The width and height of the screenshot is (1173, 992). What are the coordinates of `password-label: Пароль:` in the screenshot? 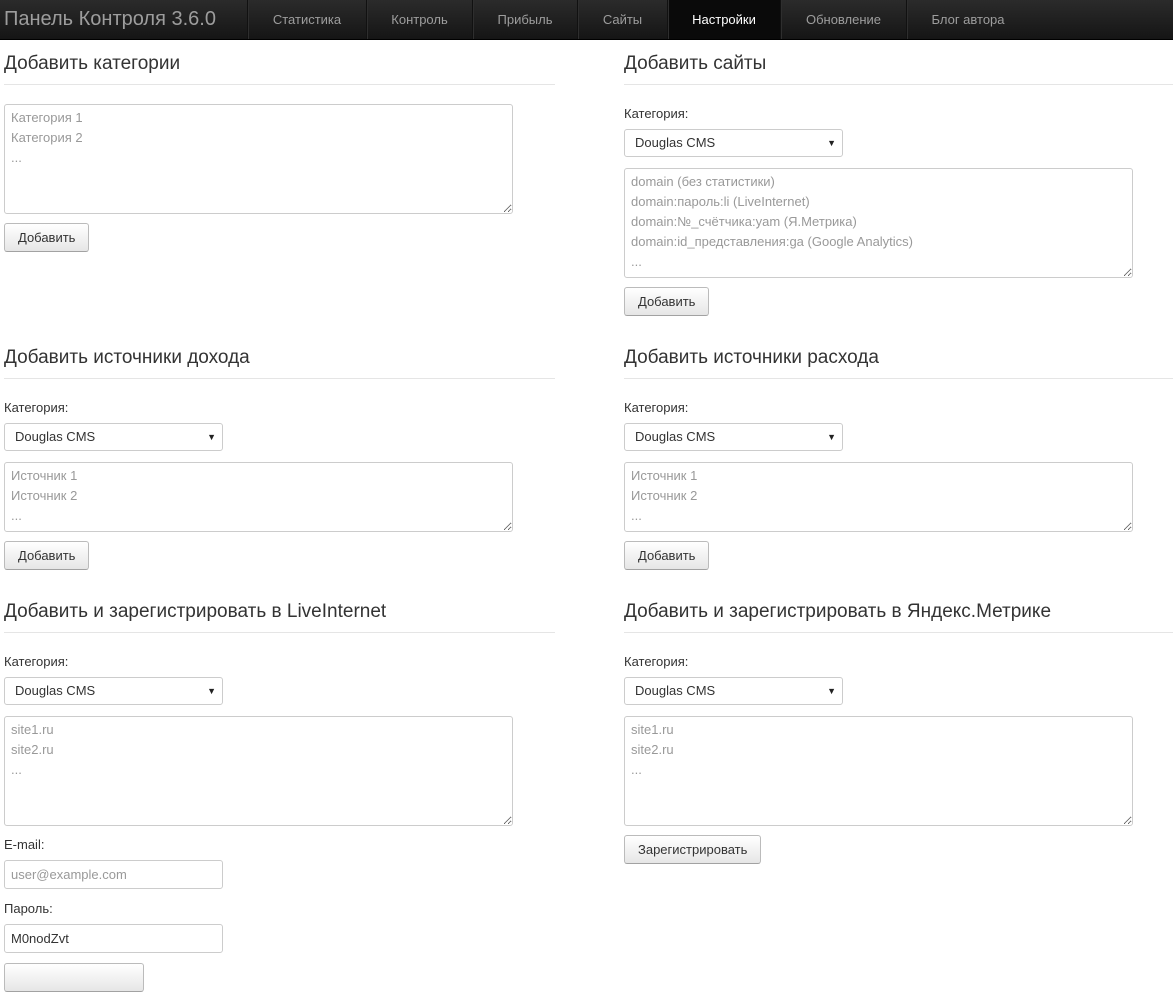 It's located at (28, 908).